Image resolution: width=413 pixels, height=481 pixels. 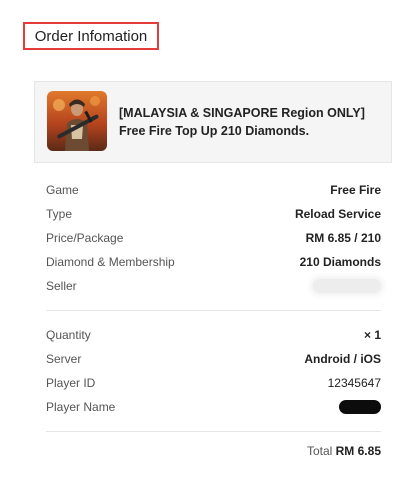 I want to click on player-id-label: Player ID, so click(x=71, y=383).